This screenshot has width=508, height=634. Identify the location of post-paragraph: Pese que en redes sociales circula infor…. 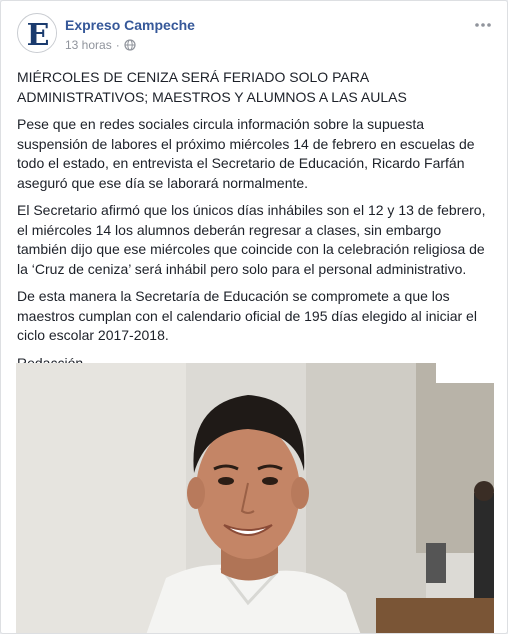
(246, 153).